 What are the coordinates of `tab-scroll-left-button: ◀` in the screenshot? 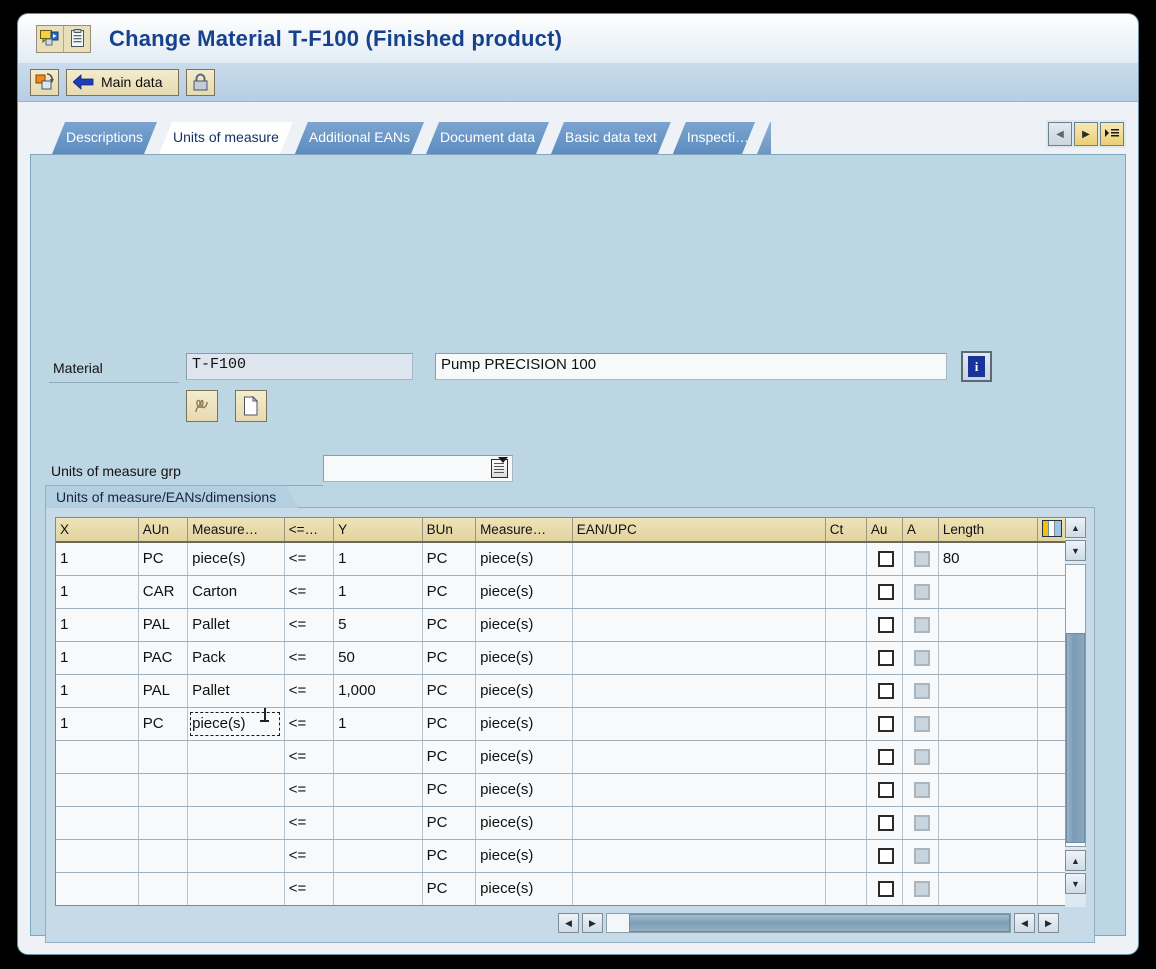 It's located at (1060, 134).